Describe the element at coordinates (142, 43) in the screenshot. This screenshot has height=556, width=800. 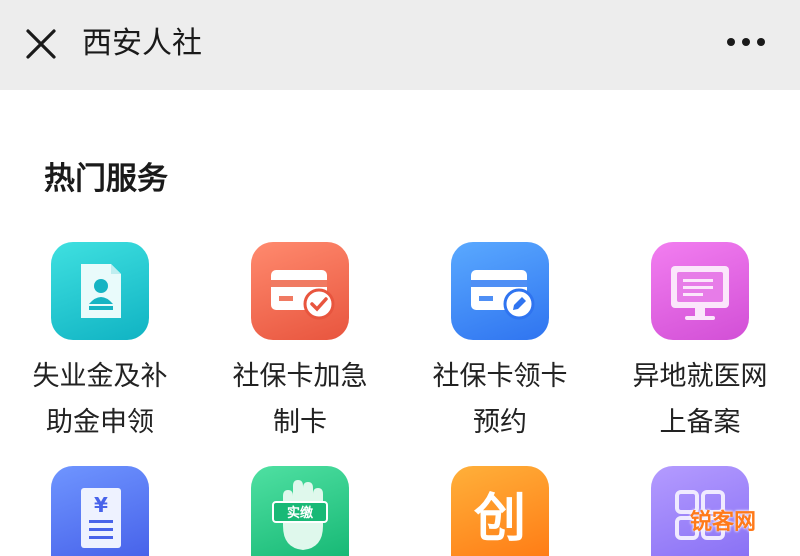
I see `app-title: 西安人社` at that location.